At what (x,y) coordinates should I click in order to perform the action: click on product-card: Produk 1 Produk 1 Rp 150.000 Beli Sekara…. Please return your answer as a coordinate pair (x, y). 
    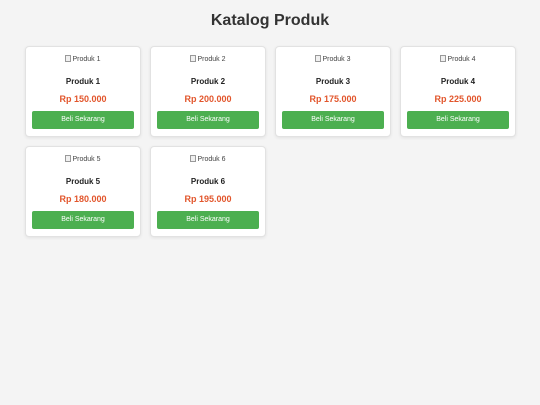
    Looking at the image, I should click on (83, 91).